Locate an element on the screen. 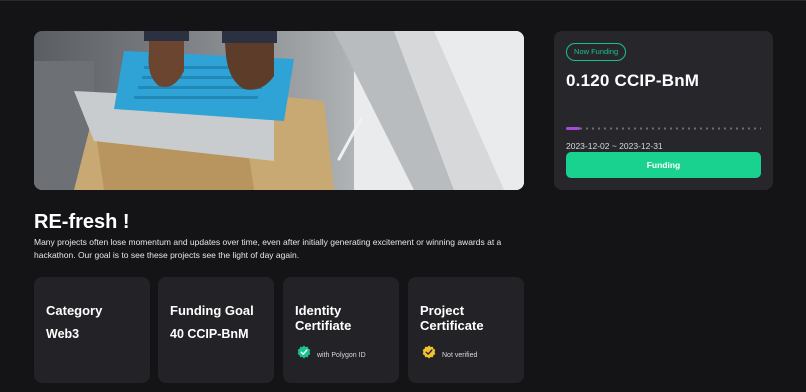 The height and width of the screenshot is (392, 806). funding-button: Funding is located at coordinates (663, 165).